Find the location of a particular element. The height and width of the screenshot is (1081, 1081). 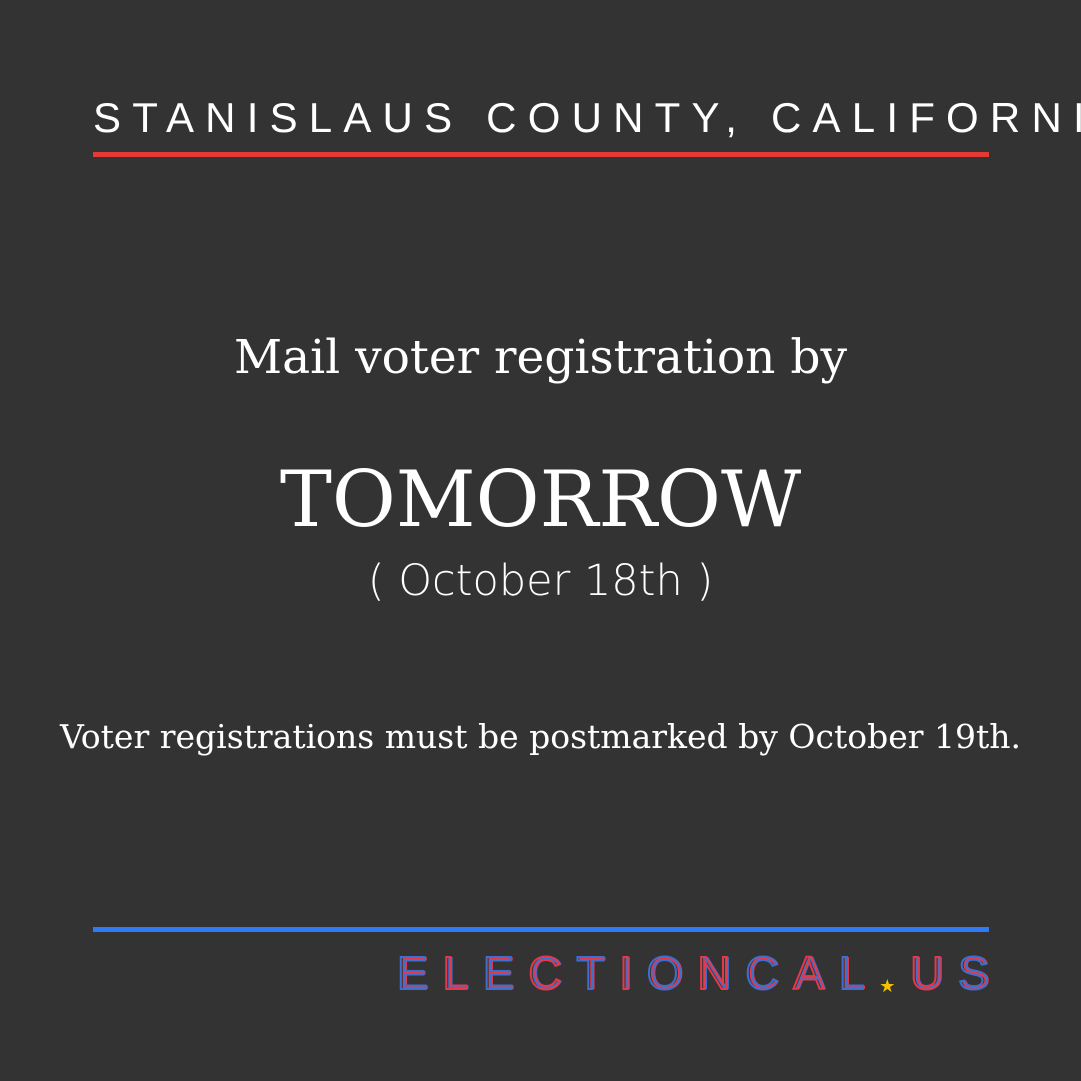

brand-letter: O is located at coordinates (665, 973).